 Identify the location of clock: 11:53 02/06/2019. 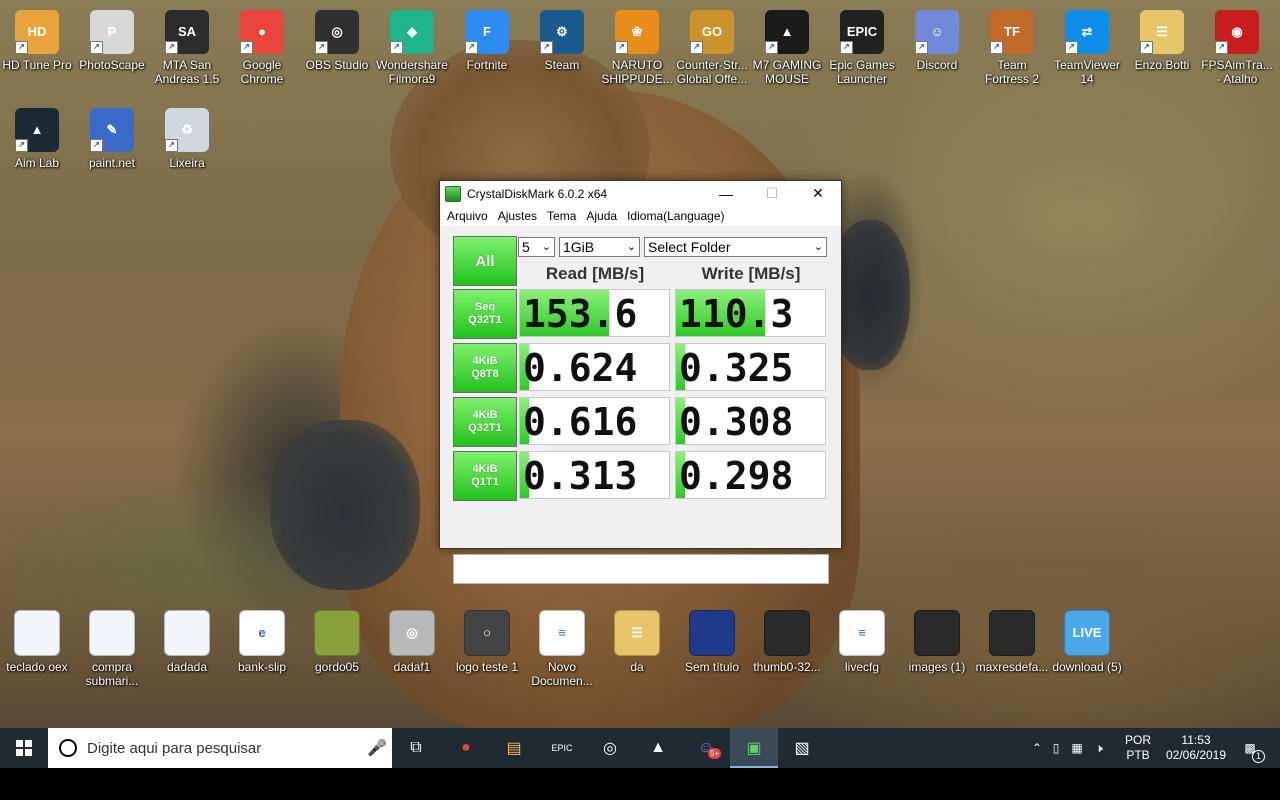
(1196, 748).